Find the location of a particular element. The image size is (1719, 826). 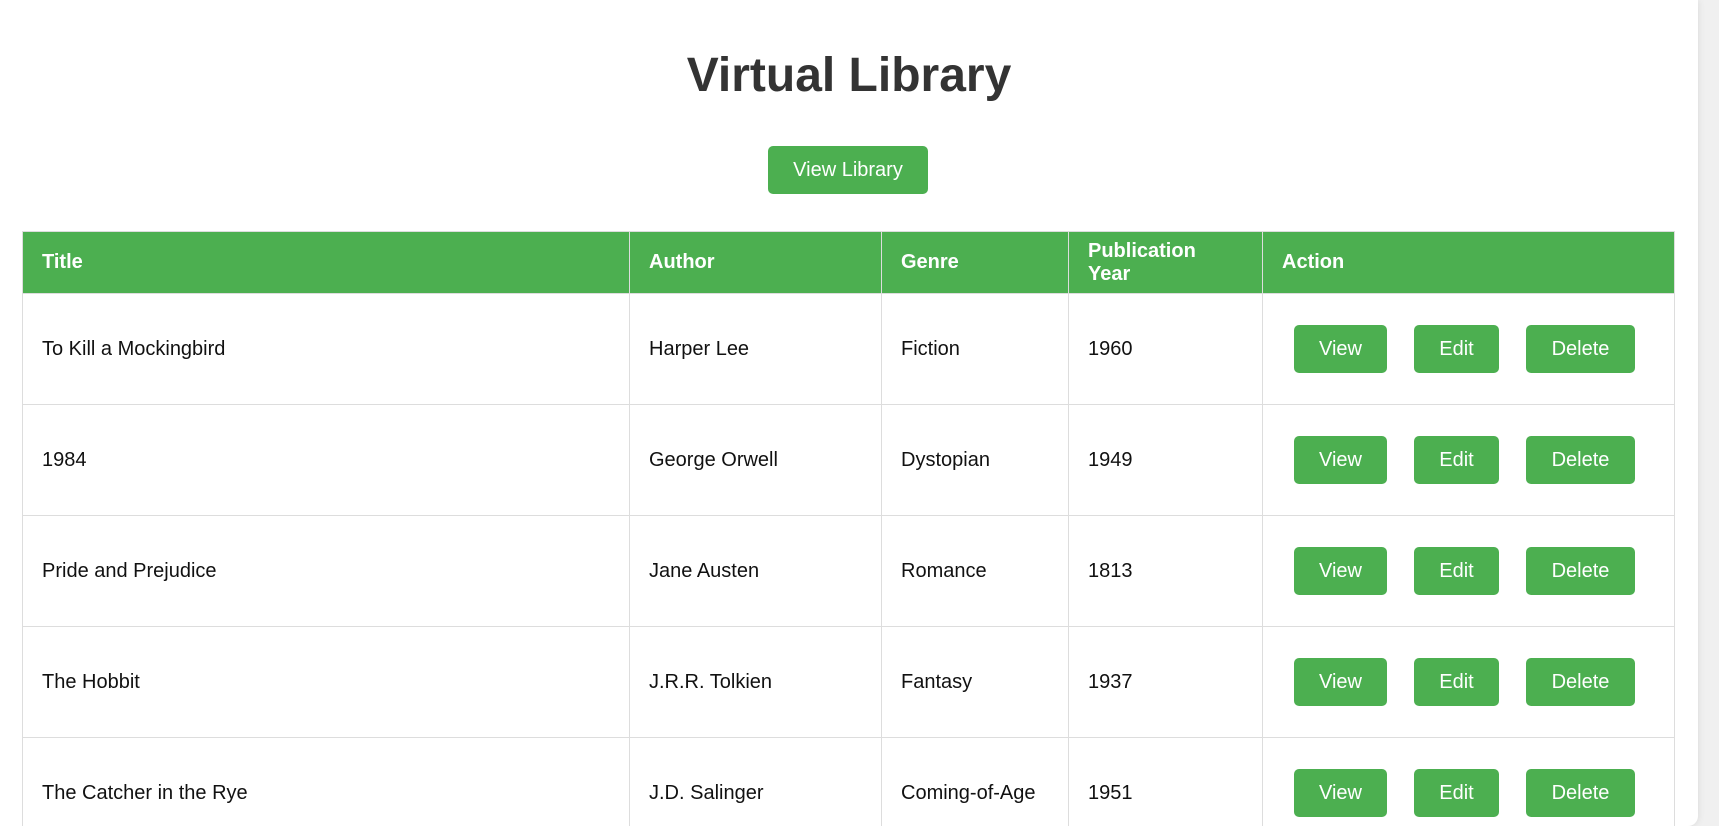

book-author: Harper Lee is located at coordinates (755, 349).